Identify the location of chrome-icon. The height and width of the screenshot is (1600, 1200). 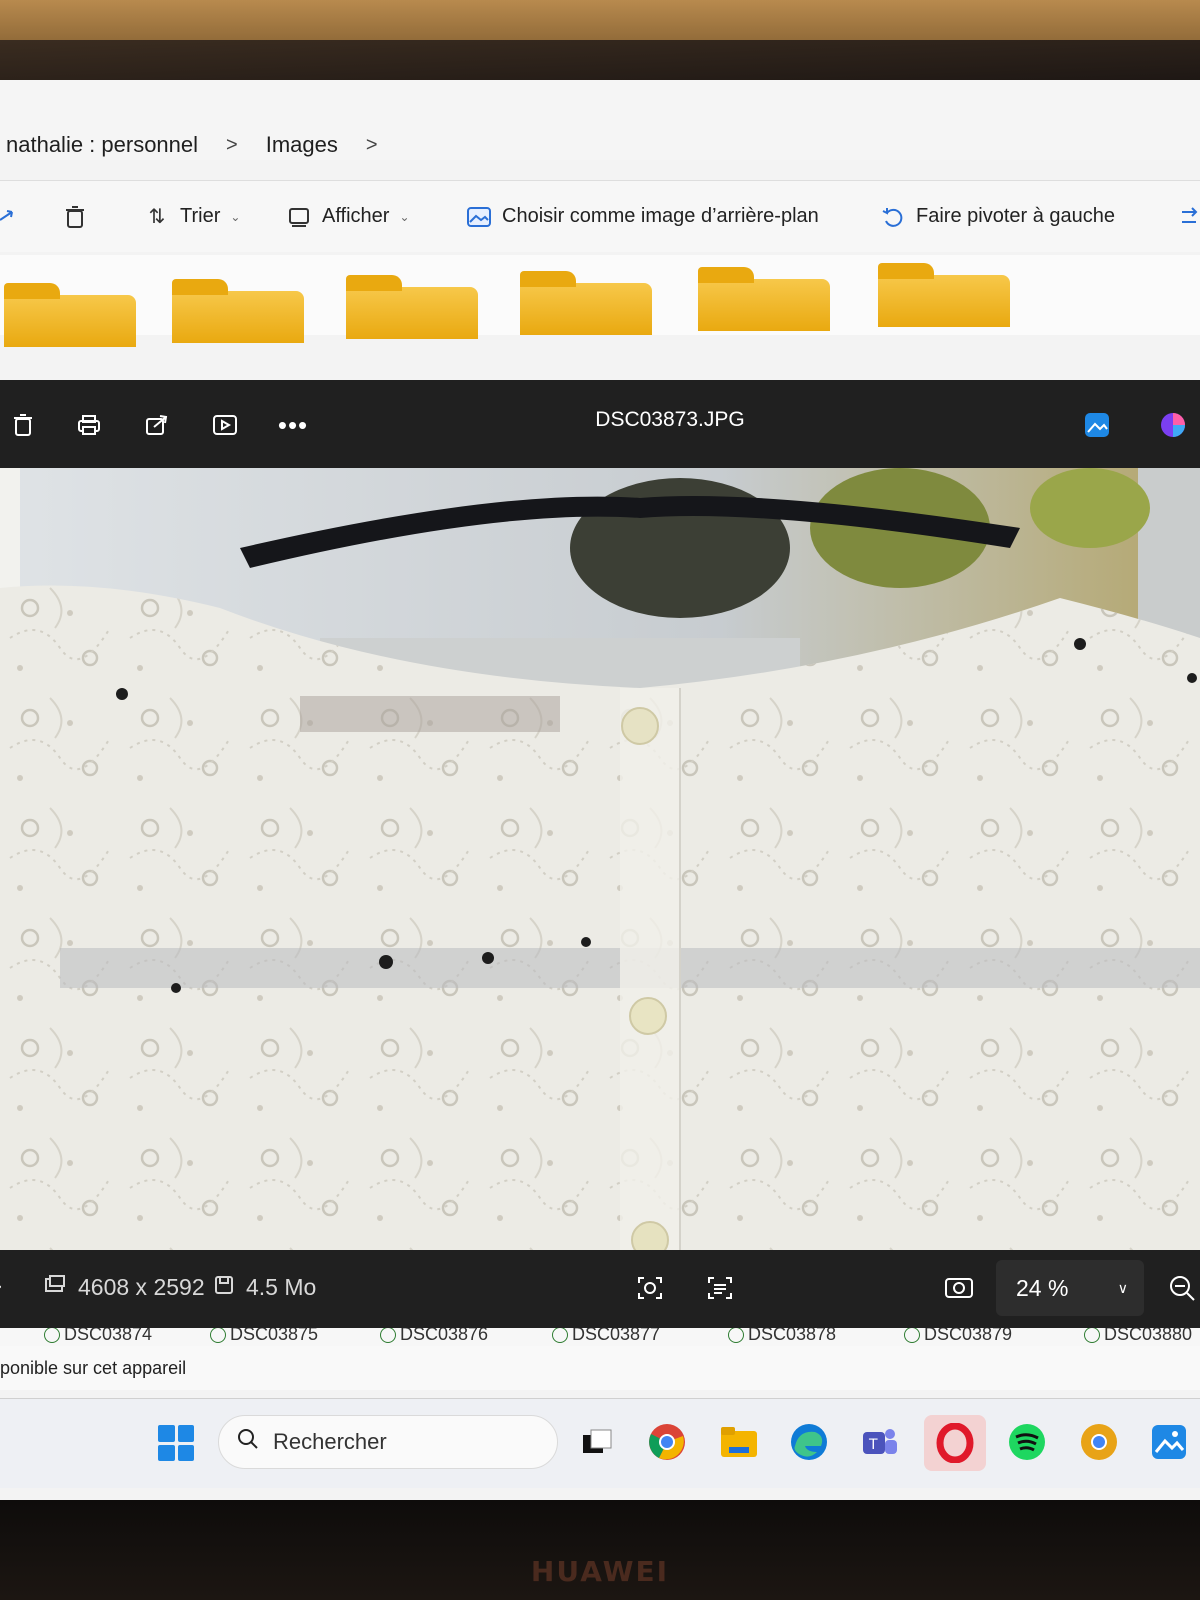
(667, 1442).